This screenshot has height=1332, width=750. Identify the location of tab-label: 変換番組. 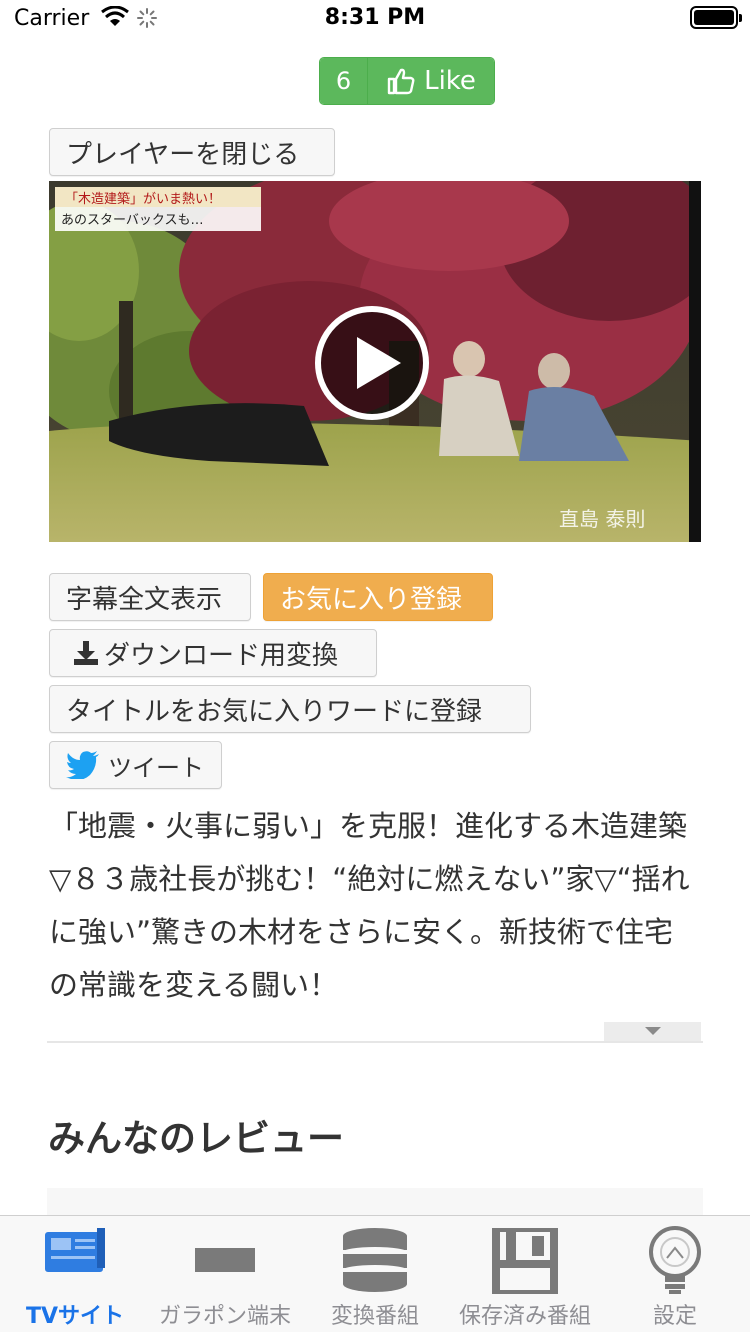
(374, 1316).